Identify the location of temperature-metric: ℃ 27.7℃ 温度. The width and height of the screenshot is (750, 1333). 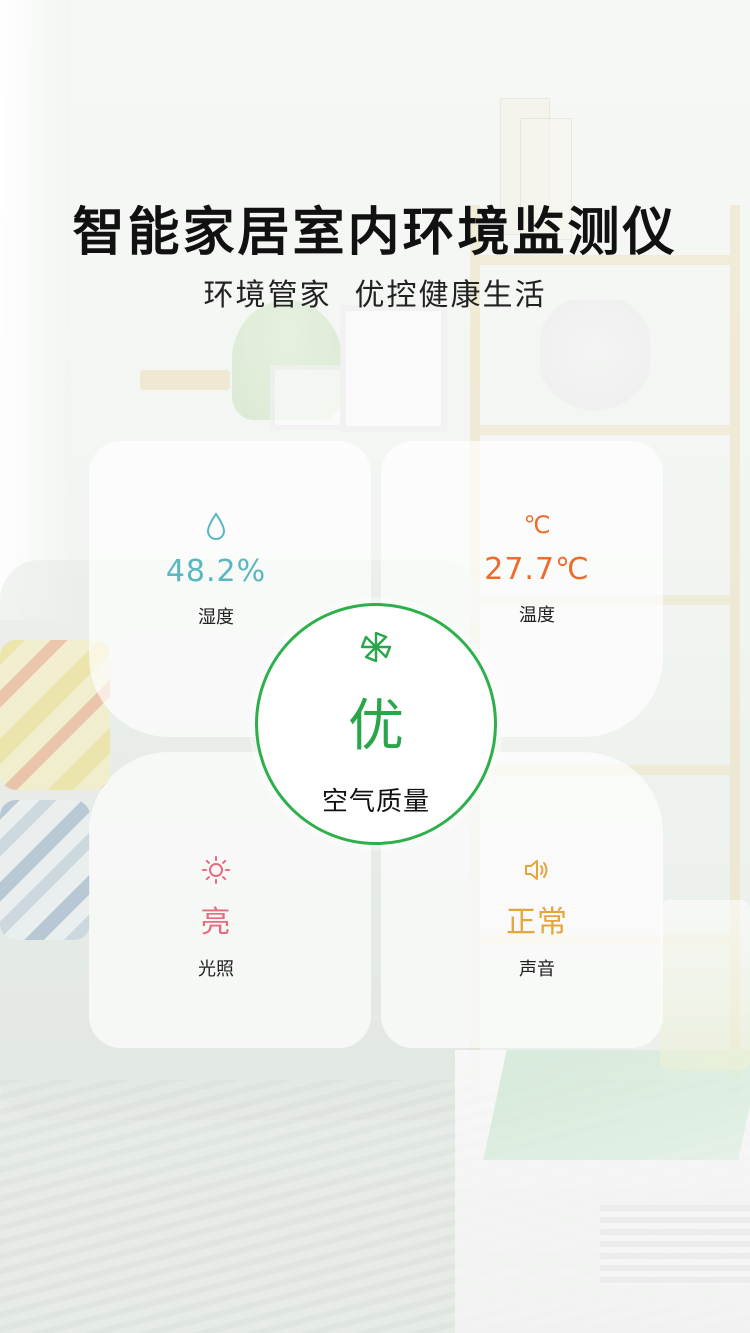
(537, 568).